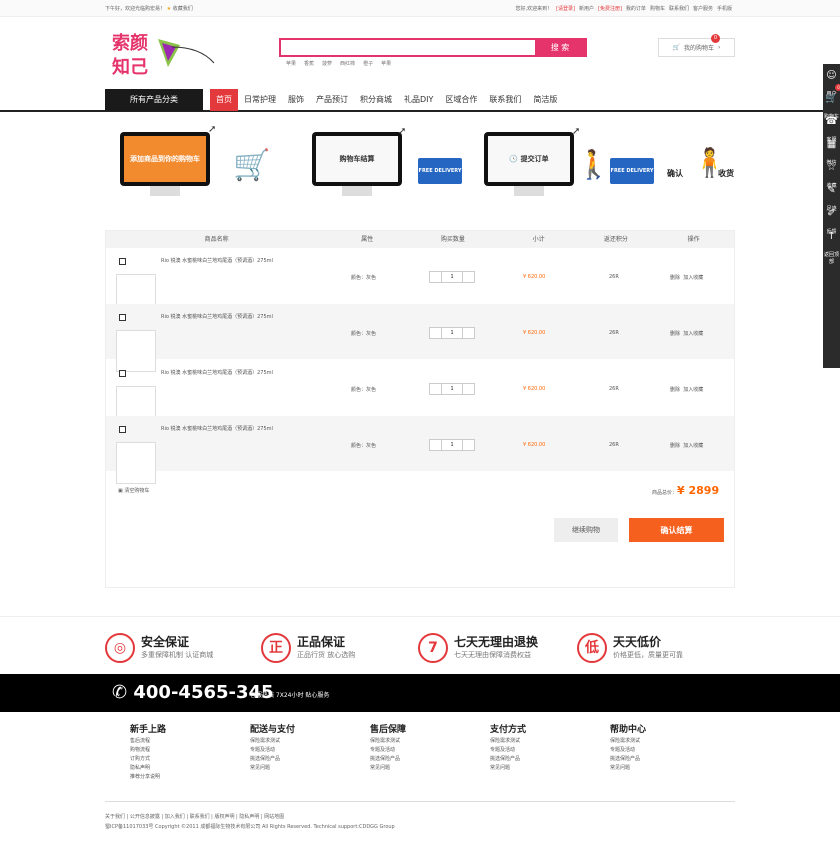 This screenshot has height=844, width=840. I want to click on row-points: 26R, so click(614, 445).